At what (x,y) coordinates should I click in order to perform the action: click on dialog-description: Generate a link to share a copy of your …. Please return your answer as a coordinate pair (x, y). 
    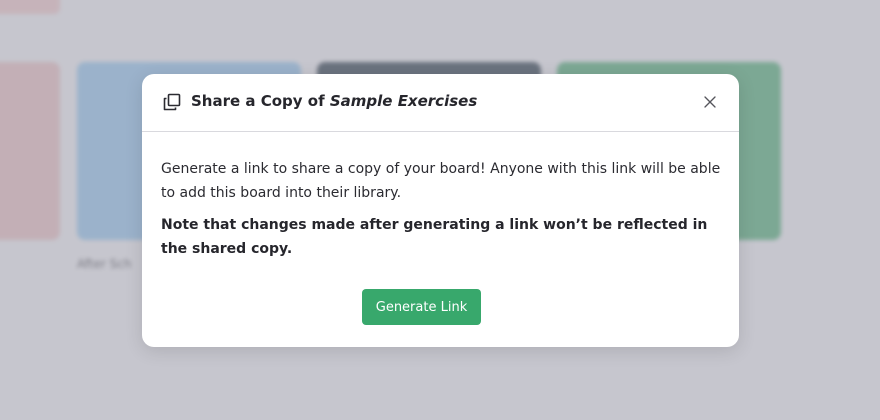
    Looking at the image, I should click on (441, 181).